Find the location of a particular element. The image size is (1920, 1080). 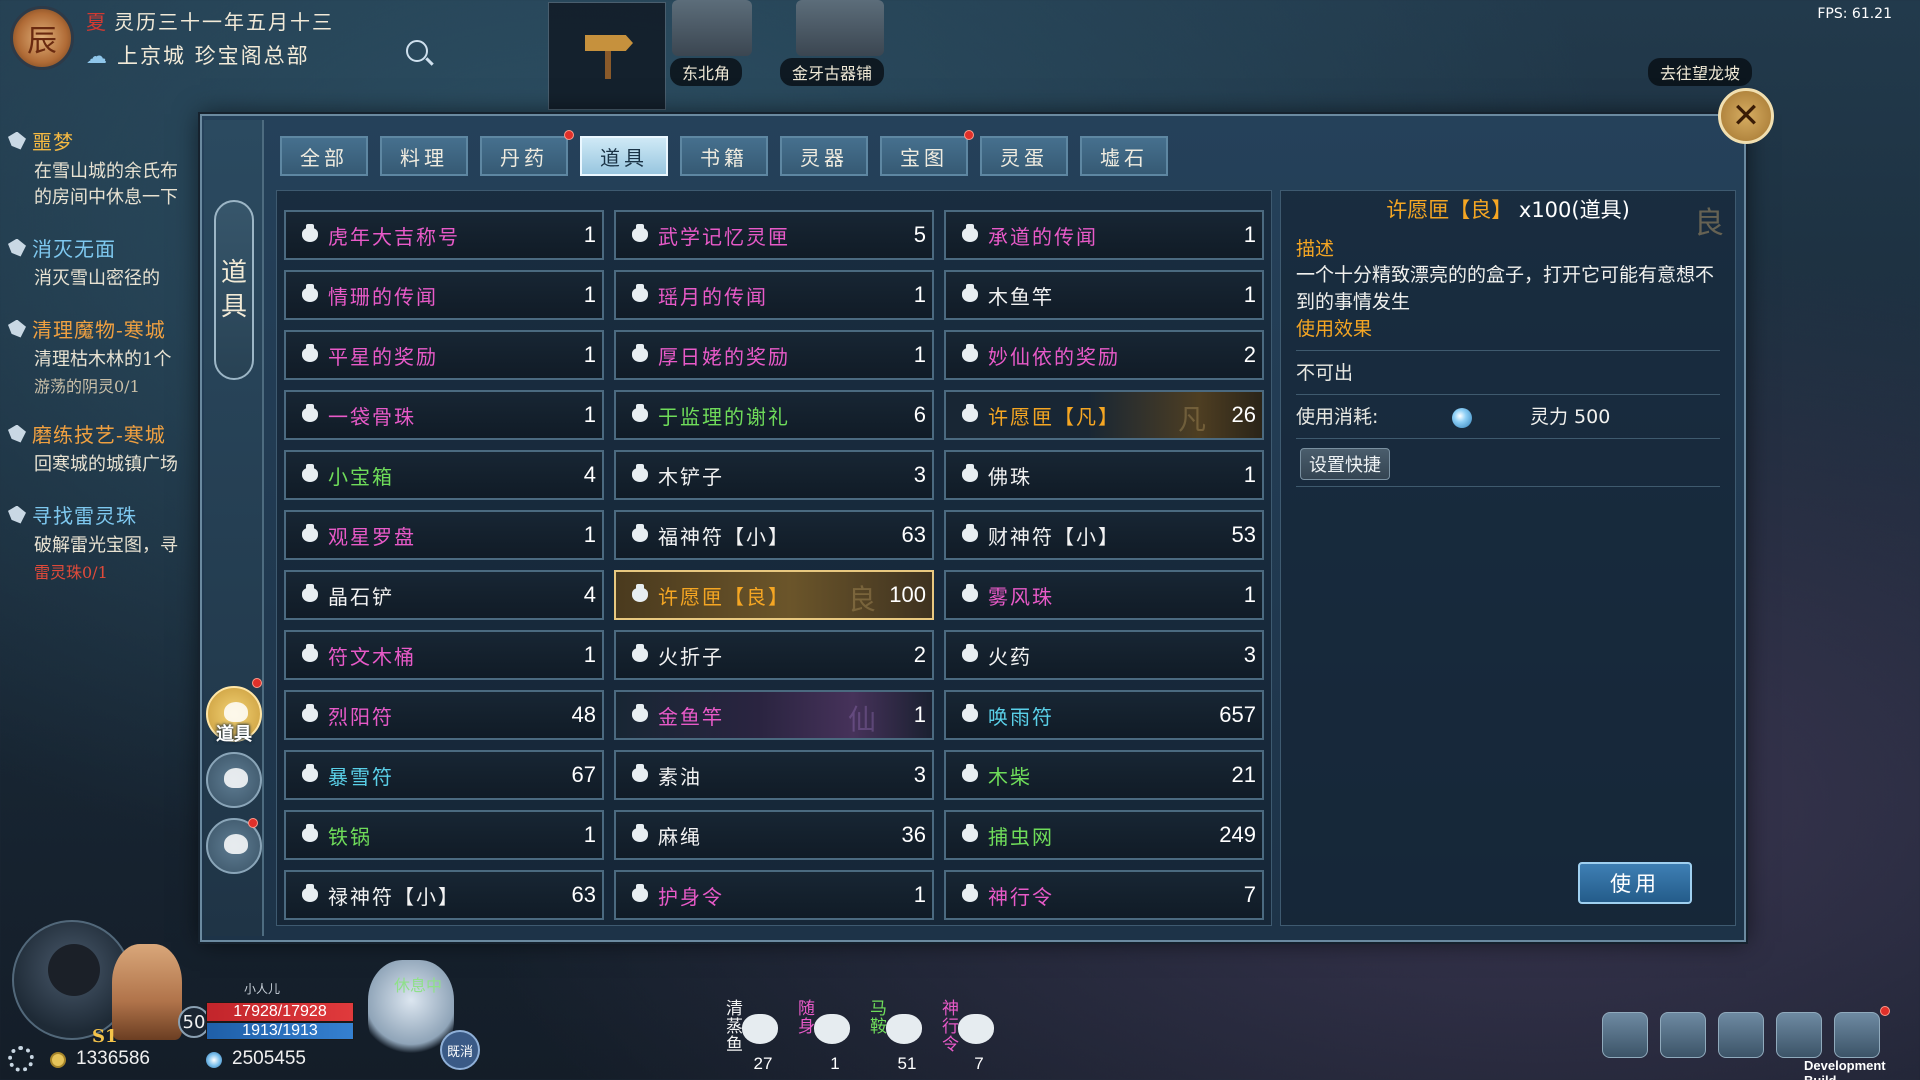

item-slot: 木柴 21 is located at coordinates (1104, 775).